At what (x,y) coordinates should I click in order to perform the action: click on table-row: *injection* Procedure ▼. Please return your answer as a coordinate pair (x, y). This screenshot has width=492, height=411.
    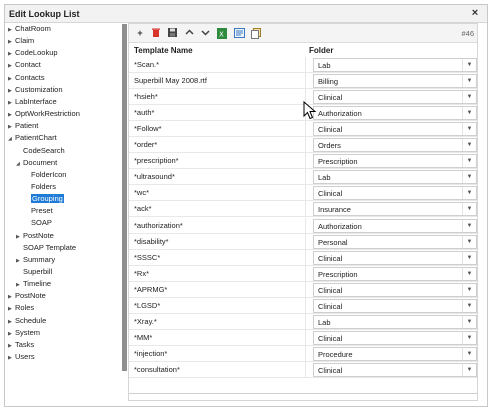
    Looking at the image, I should click on (303, 353).